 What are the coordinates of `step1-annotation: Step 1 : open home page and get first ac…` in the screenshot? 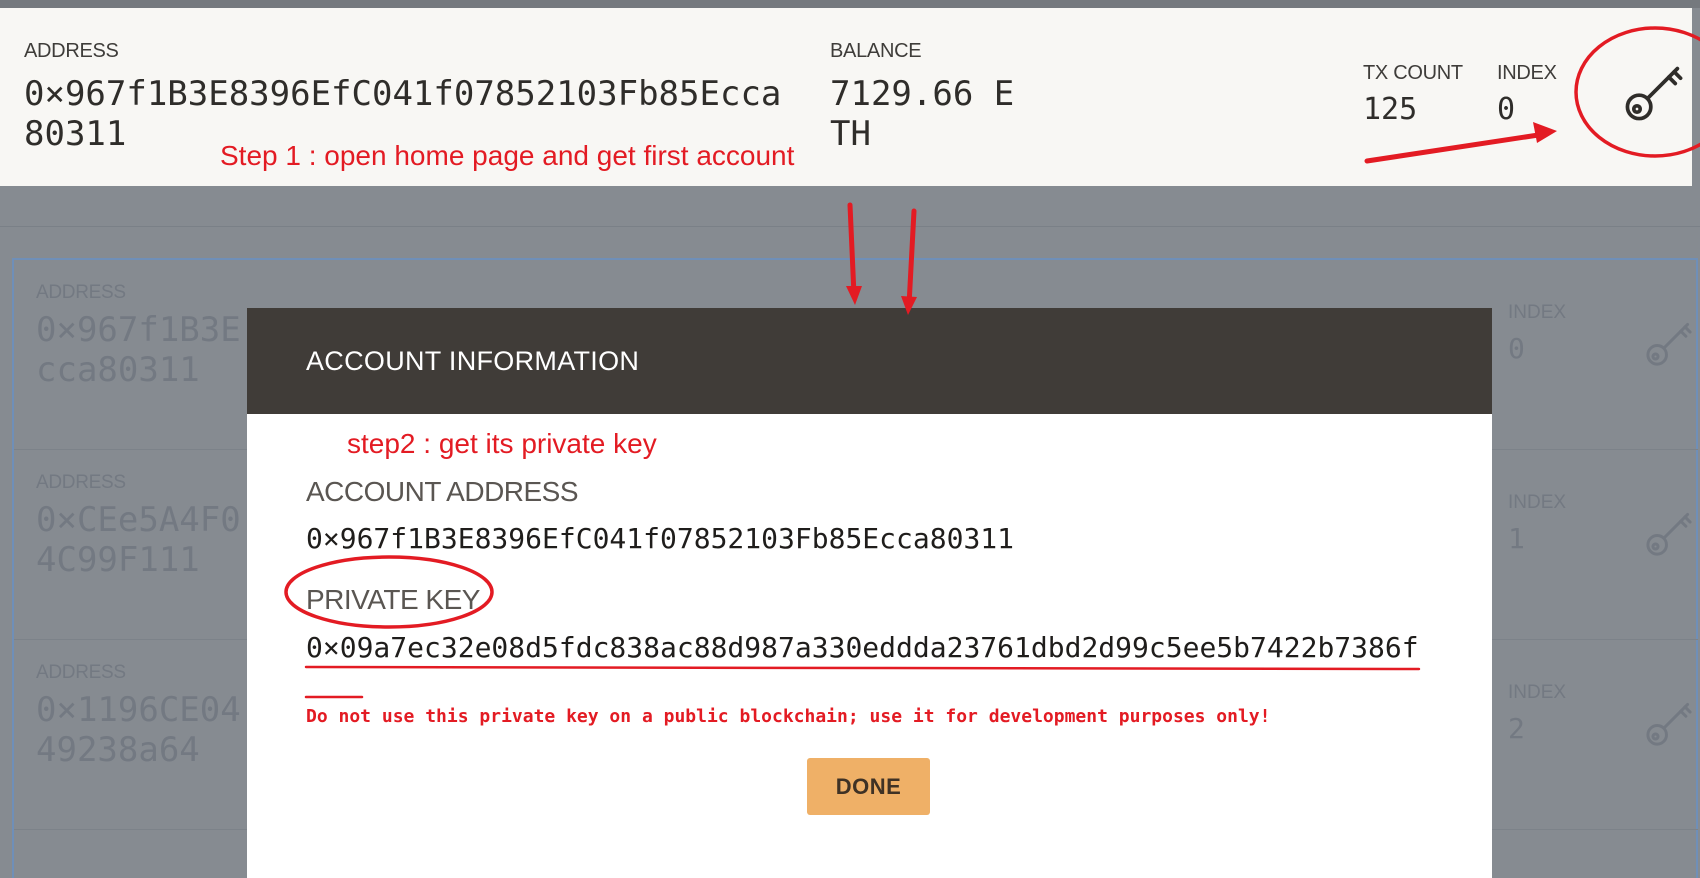 It's located at (507, 155).